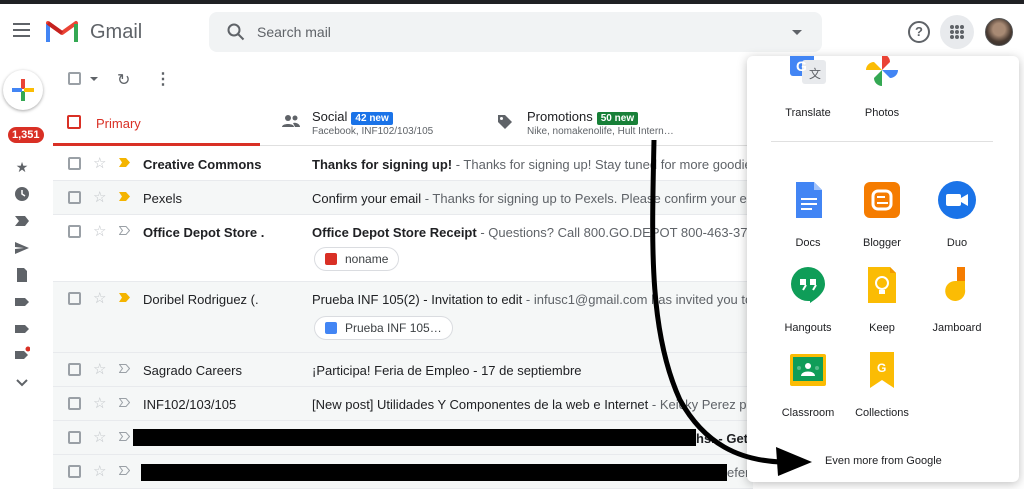 The width and height of the screenshot is (1024, 489). I want to click on chevron-down-icon, so click(22, 382).